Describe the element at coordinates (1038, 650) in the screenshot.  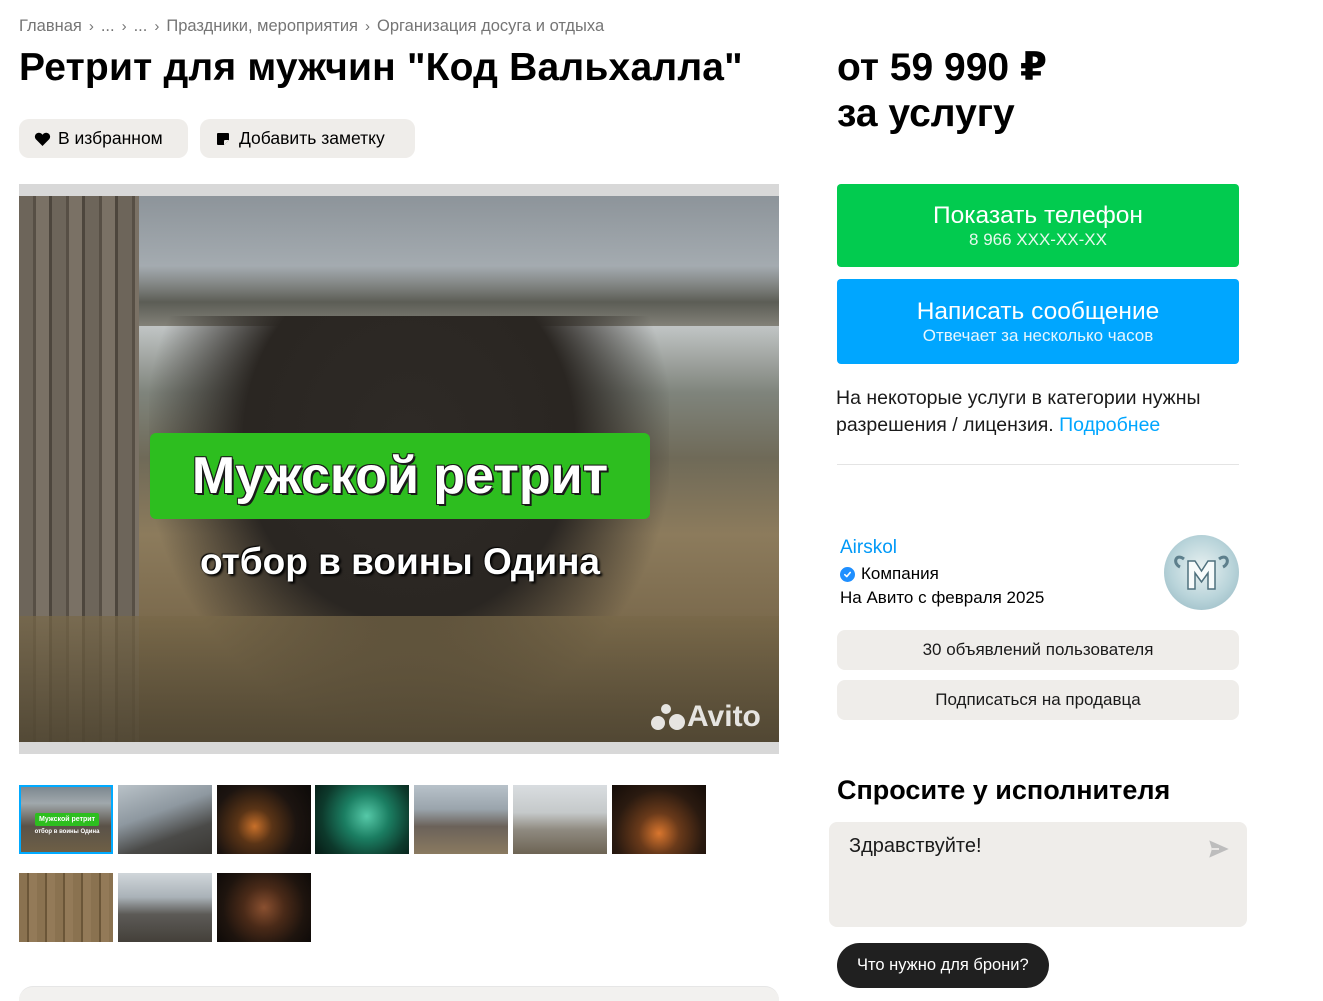
I see `seller-ads-button: 30 объявлений пользователя` at that location.